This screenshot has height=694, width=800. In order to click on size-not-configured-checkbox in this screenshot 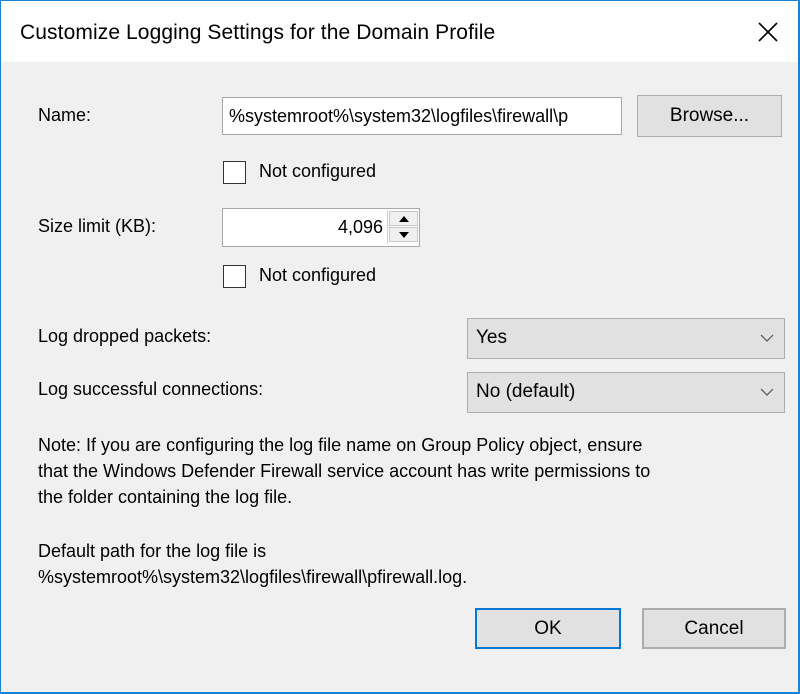, I will do `click(234, 276)`.